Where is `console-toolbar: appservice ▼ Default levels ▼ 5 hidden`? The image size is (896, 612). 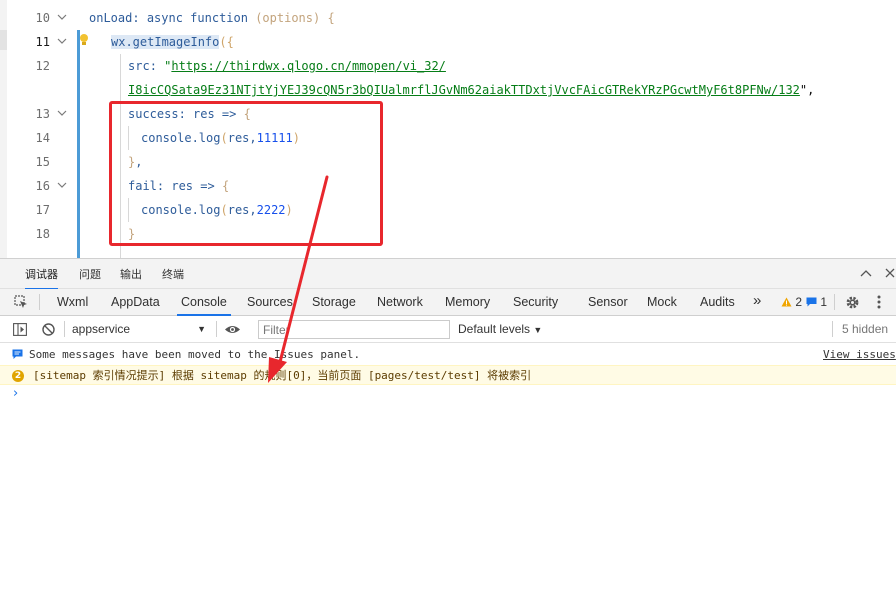 console-toolbar: appservice ▼ Default levels ▼ 5 hidden is located at coordinates (448, 329).